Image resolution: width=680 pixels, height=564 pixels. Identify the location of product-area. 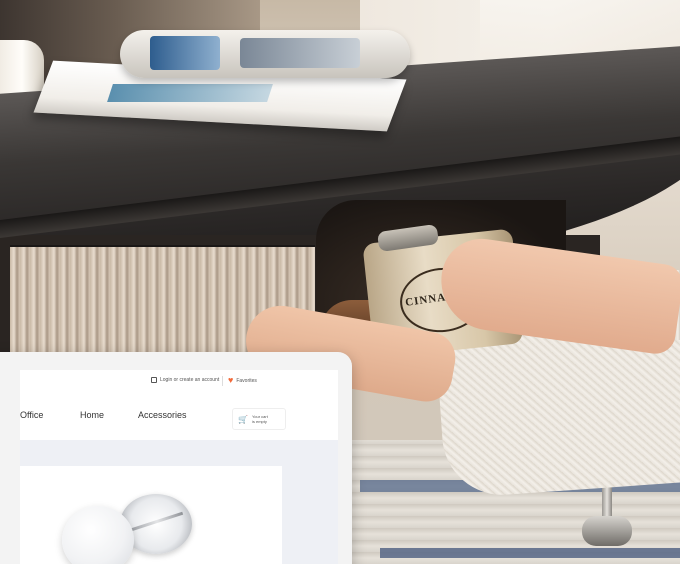
(179, 502).